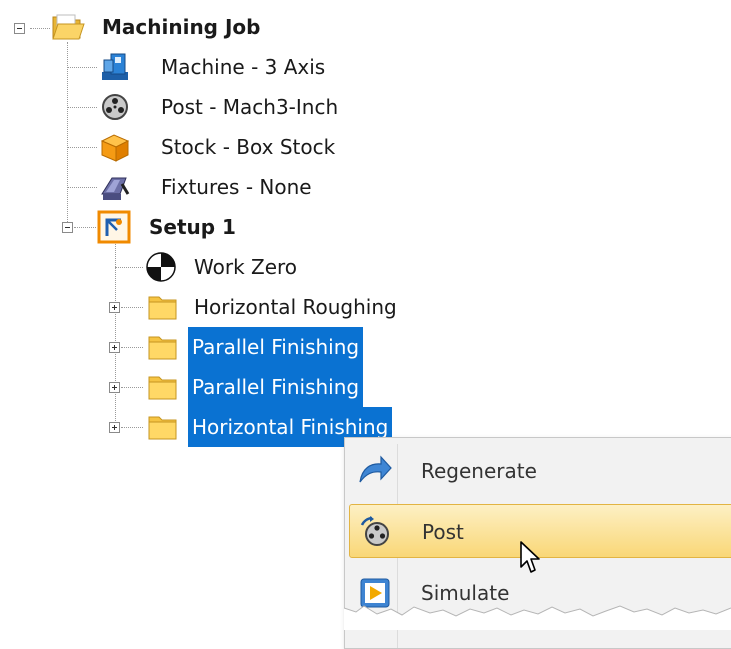 The width and height of the screenshot is (731, 649). What do you see at coordinates (19, 28) in the screenshot?
I see `collapse-toggle-machining-job` at bounding box center [19, 28].